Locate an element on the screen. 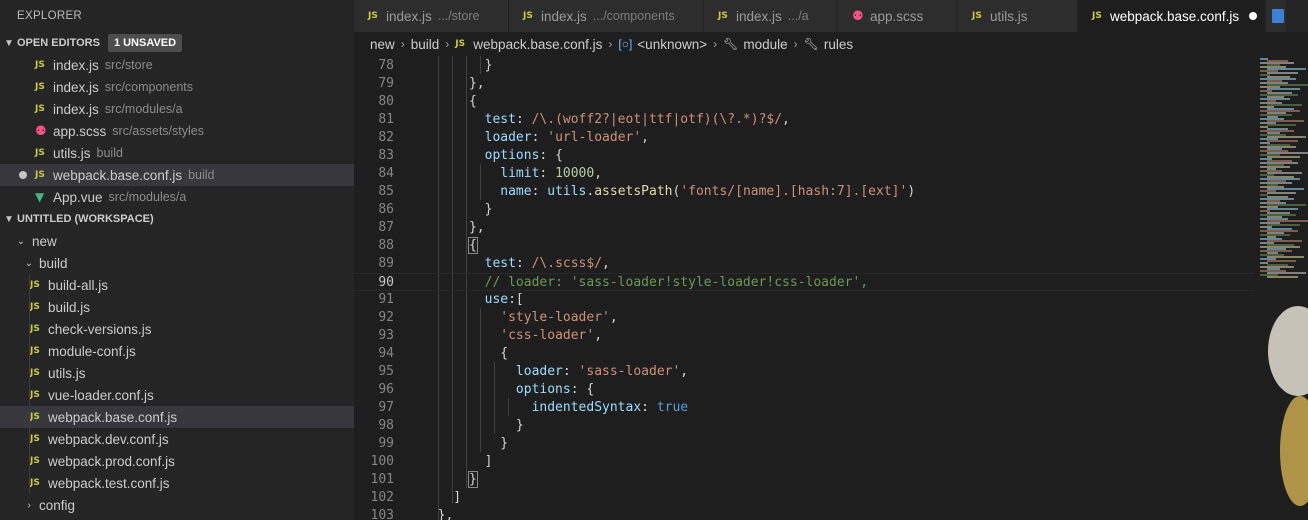 The width and height of the screenshot is (1308, 520). editor-tab: JS index.js .../a is located at coordinates (771, 16).